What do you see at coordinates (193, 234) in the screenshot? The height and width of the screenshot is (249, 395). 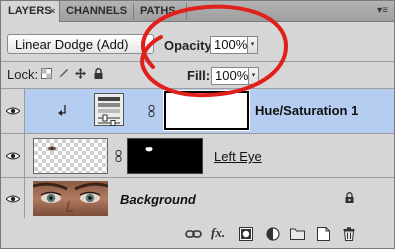 I see `link-layers-icon` at bounding box center [193, 234].